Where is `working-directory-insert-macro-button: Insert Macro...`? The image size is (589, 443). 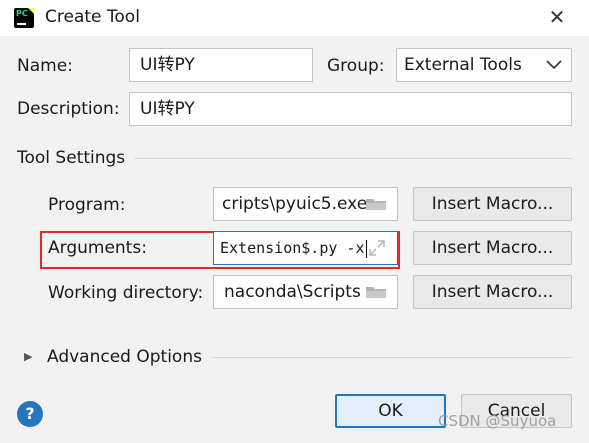 working-directory-insert-macro-button: Insert Macro... is located at coordinates (492, 292).